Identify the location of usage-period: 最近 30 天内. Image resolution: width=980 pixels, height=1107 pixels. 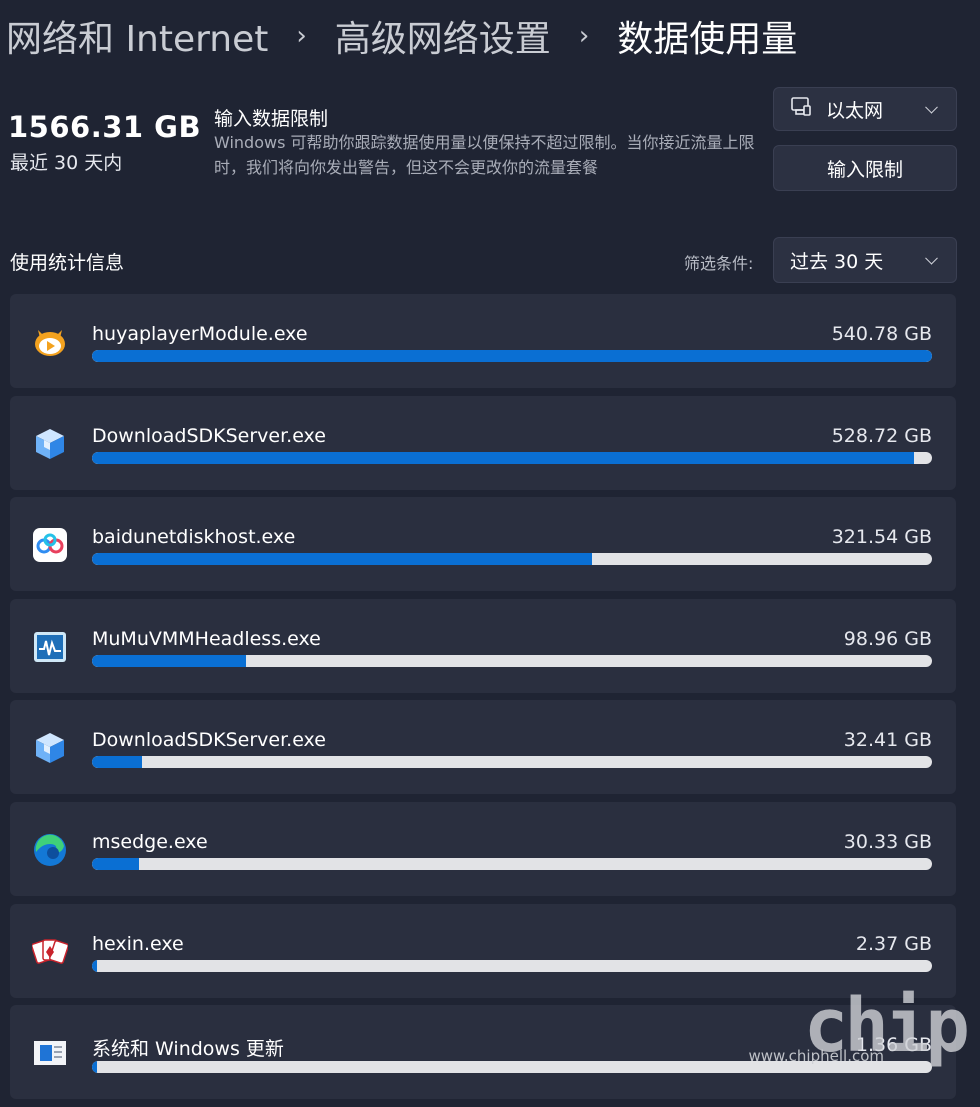
(66, 161).